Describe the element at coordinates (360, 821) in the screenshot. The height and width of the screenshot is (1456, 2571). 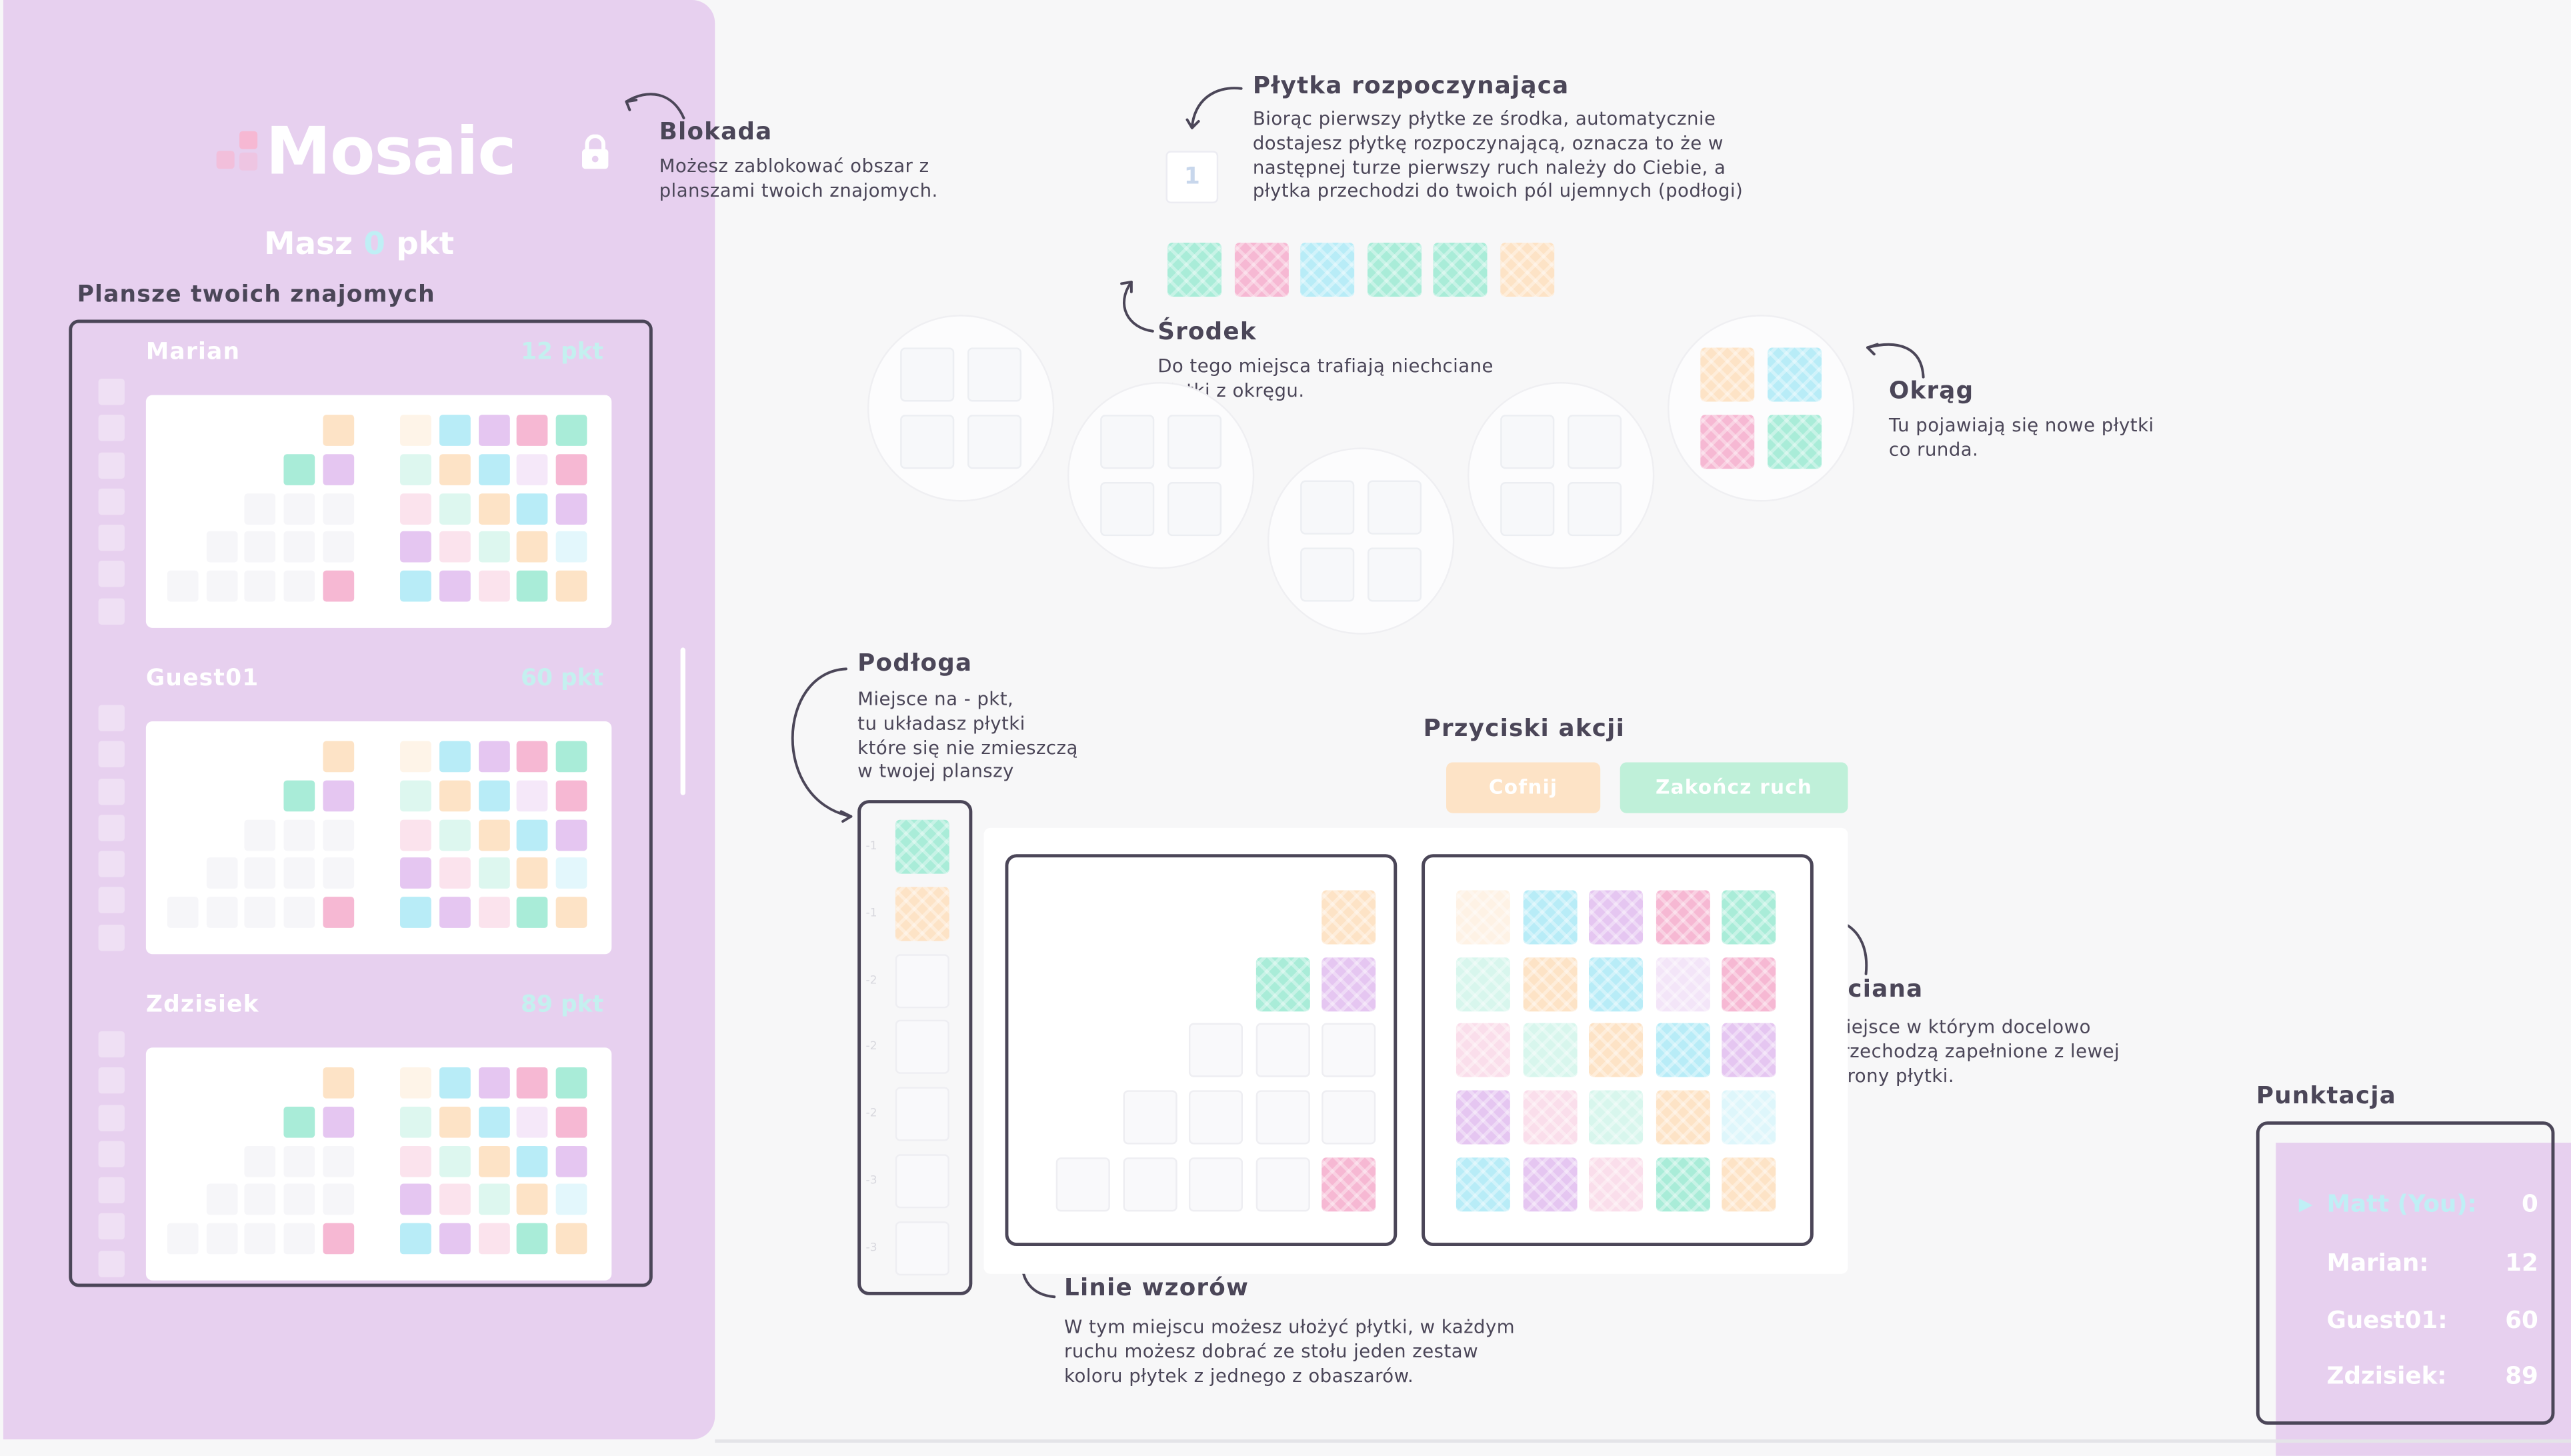
I see `friend-board-guest01: Guest01 60 pkt` at that location.